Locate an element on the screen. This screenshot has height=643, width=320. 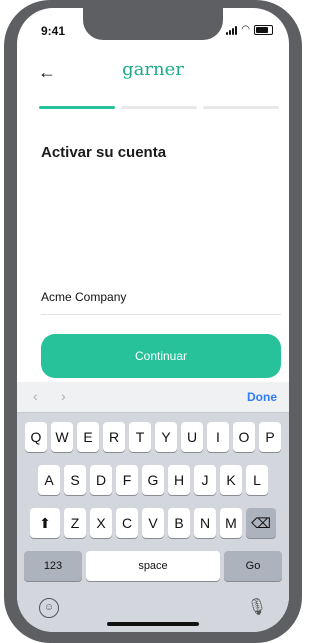
key-v: V is located at coordinates (153, 523).